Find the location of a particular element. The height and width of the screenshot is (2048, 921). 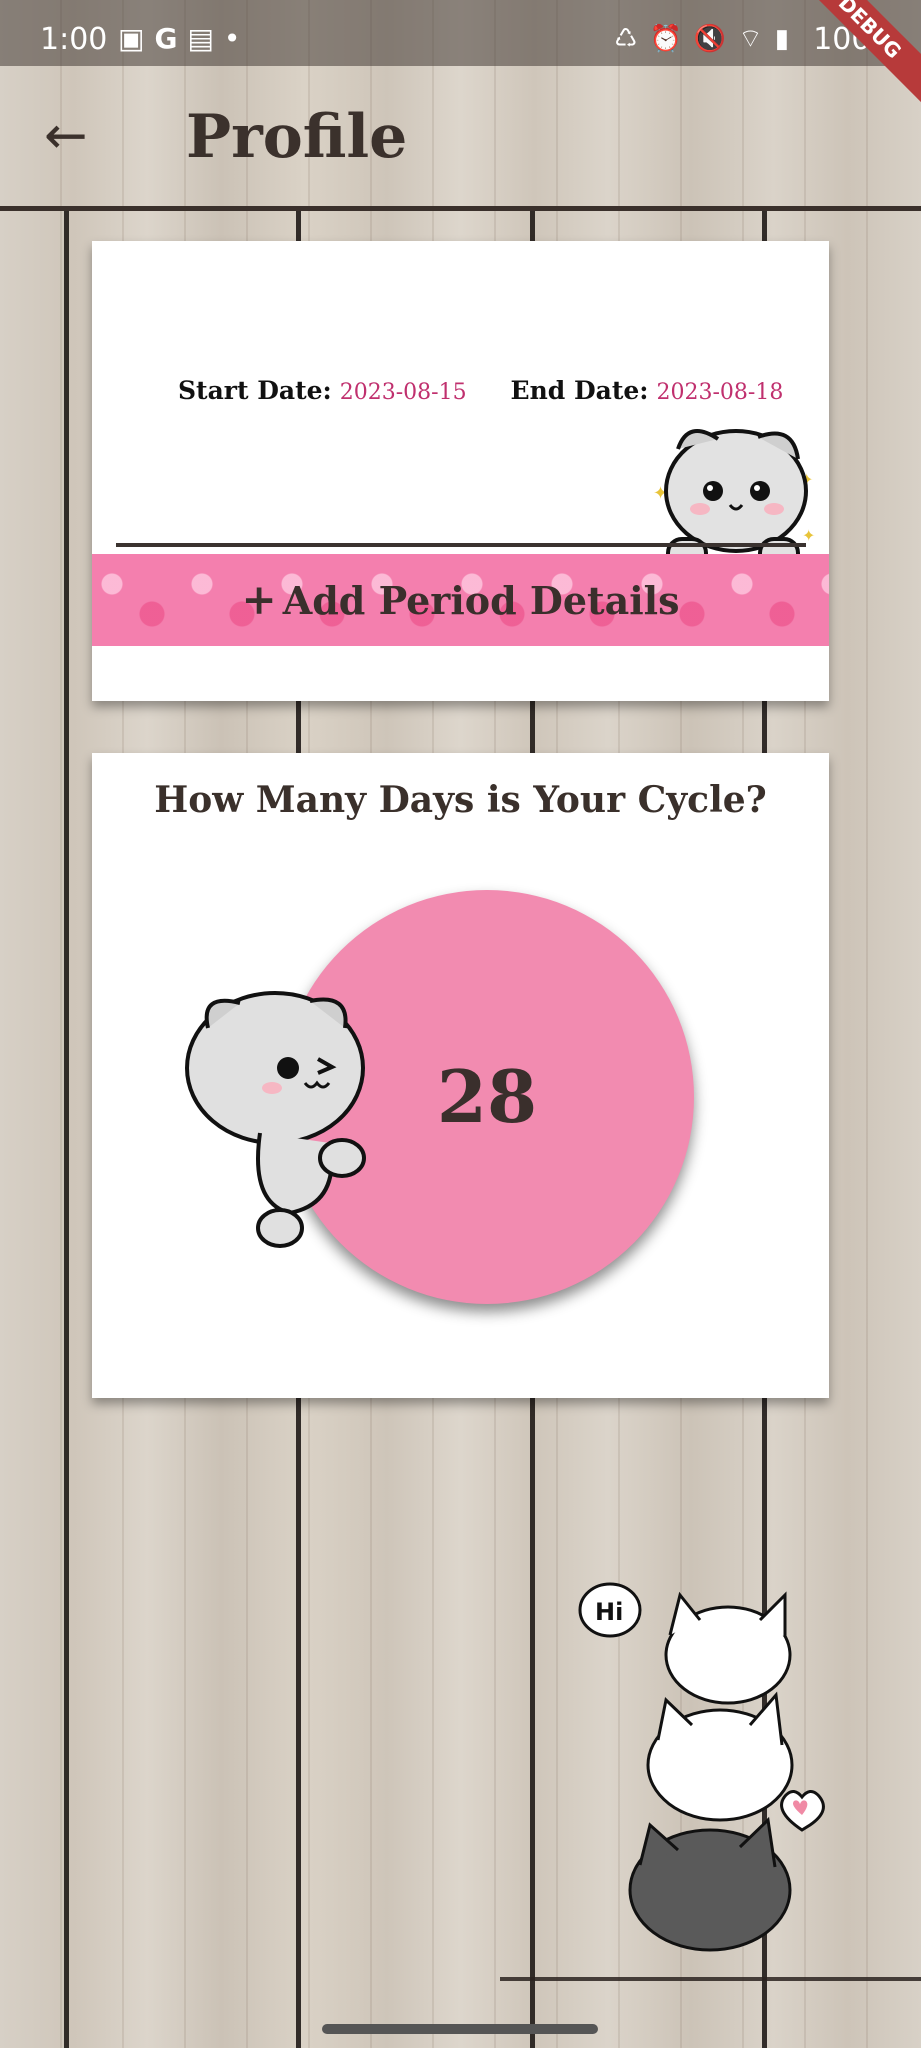

image-icon: ▣ is located at coordinates (136, 38).